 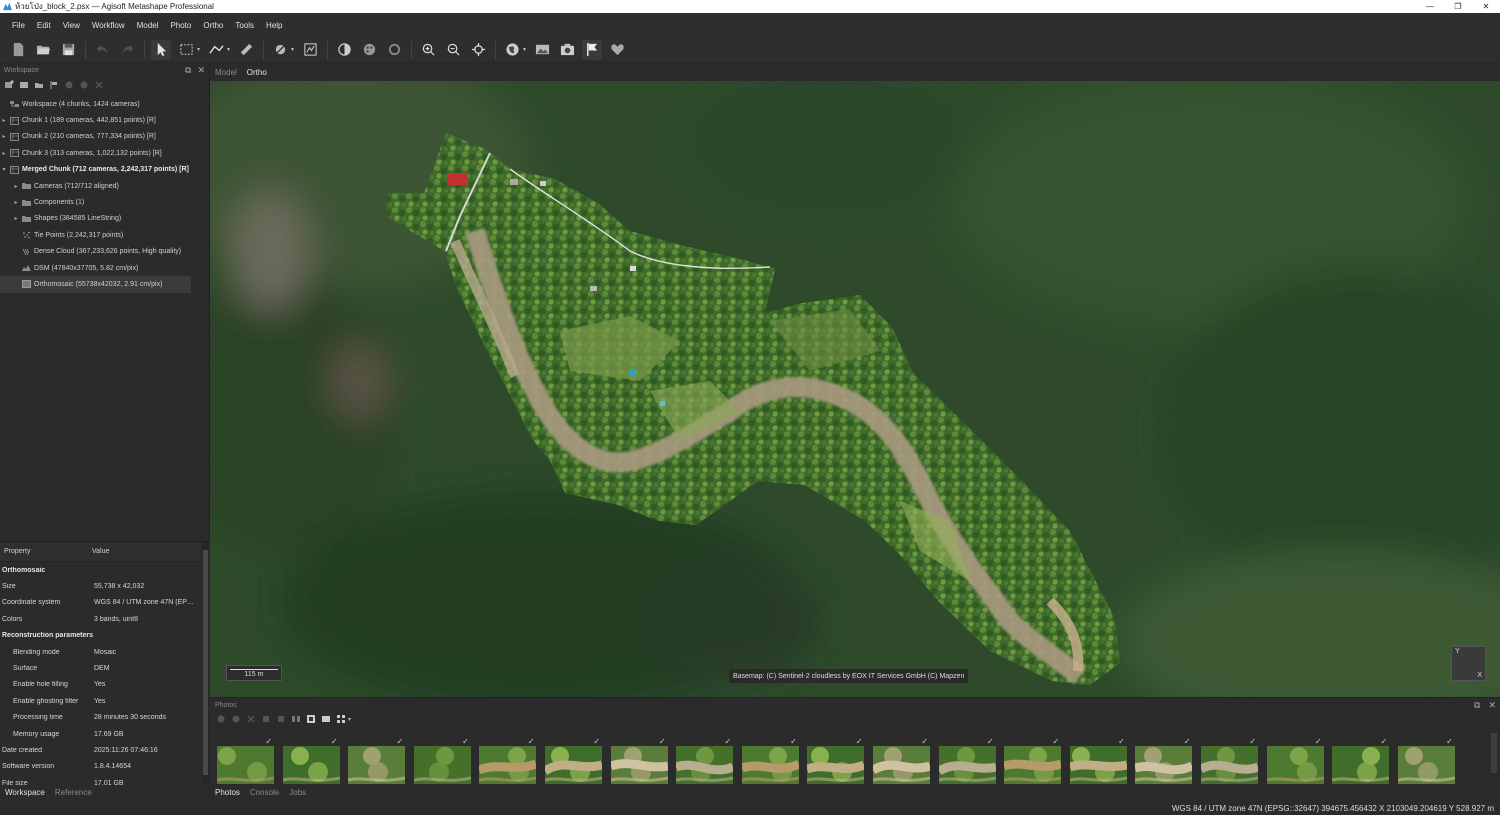 I want to click on photos-scrollbar, so click(x=1494, y=753).